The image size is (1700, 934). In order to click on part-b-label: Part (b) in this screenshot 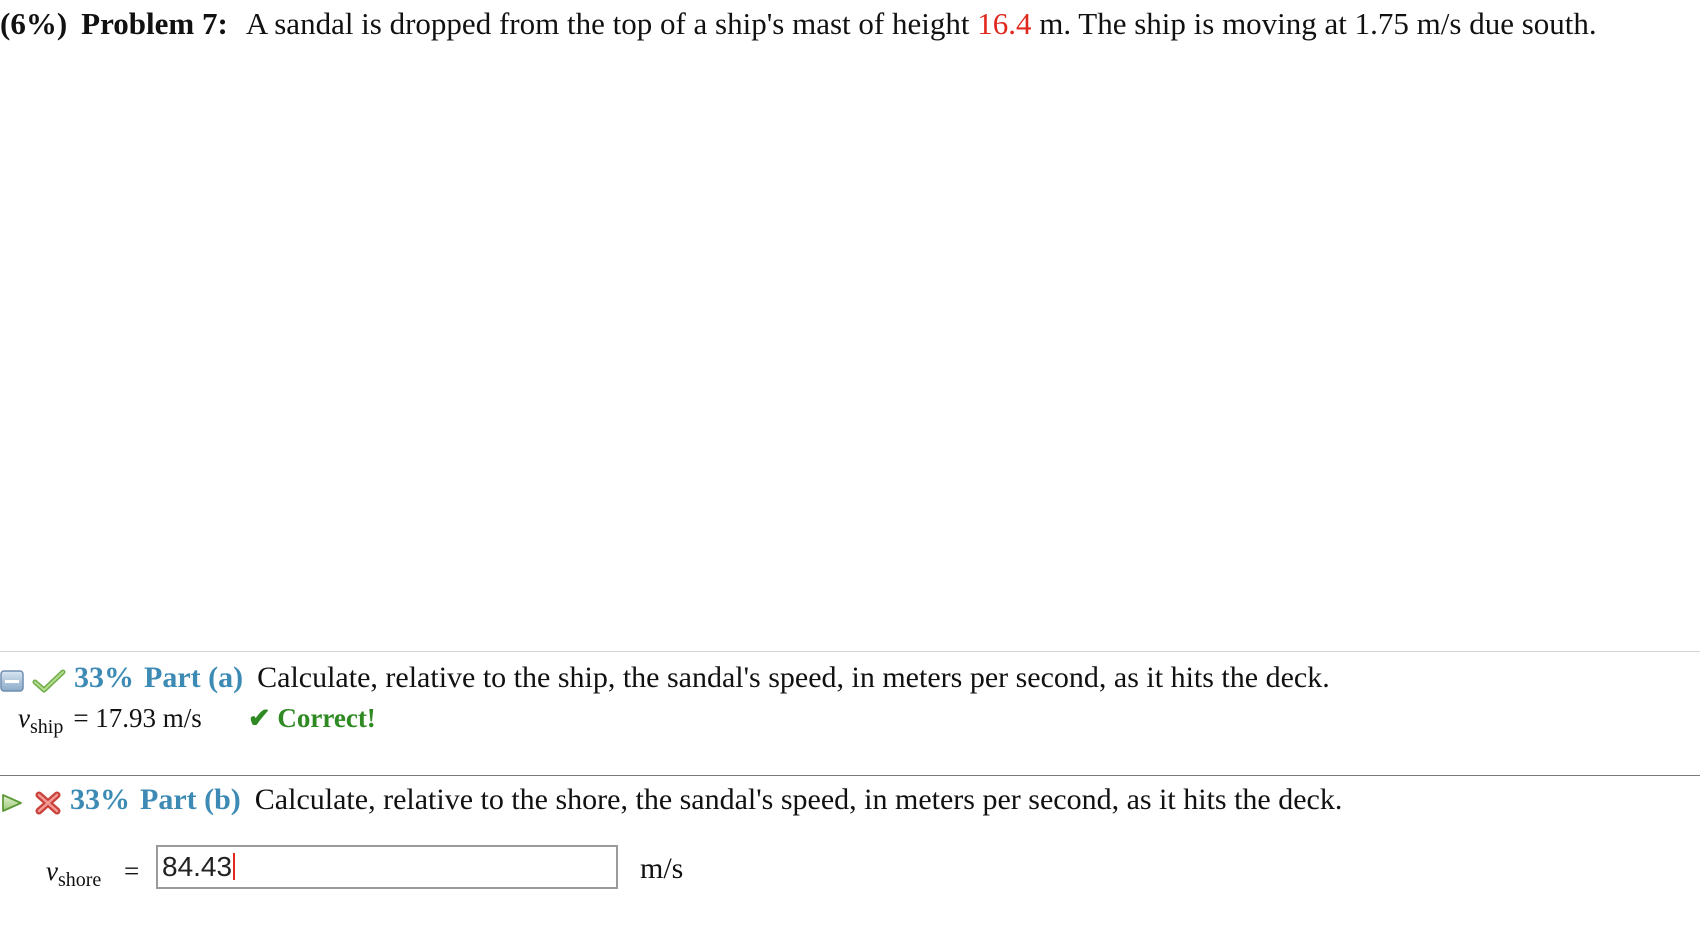, I will do `click(190, 799)`.